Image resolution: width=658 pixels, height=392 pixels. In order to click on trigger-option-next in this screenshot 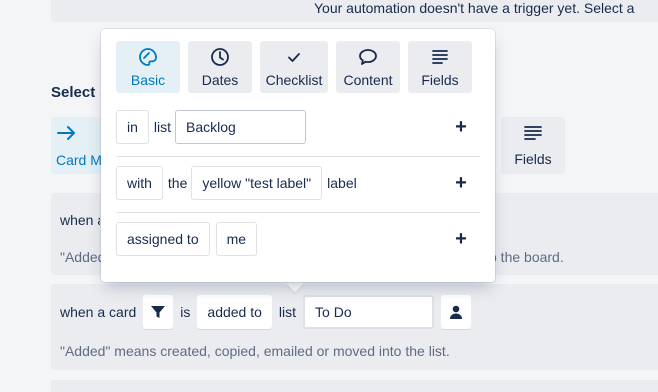, I will do `click(354, 386)`.